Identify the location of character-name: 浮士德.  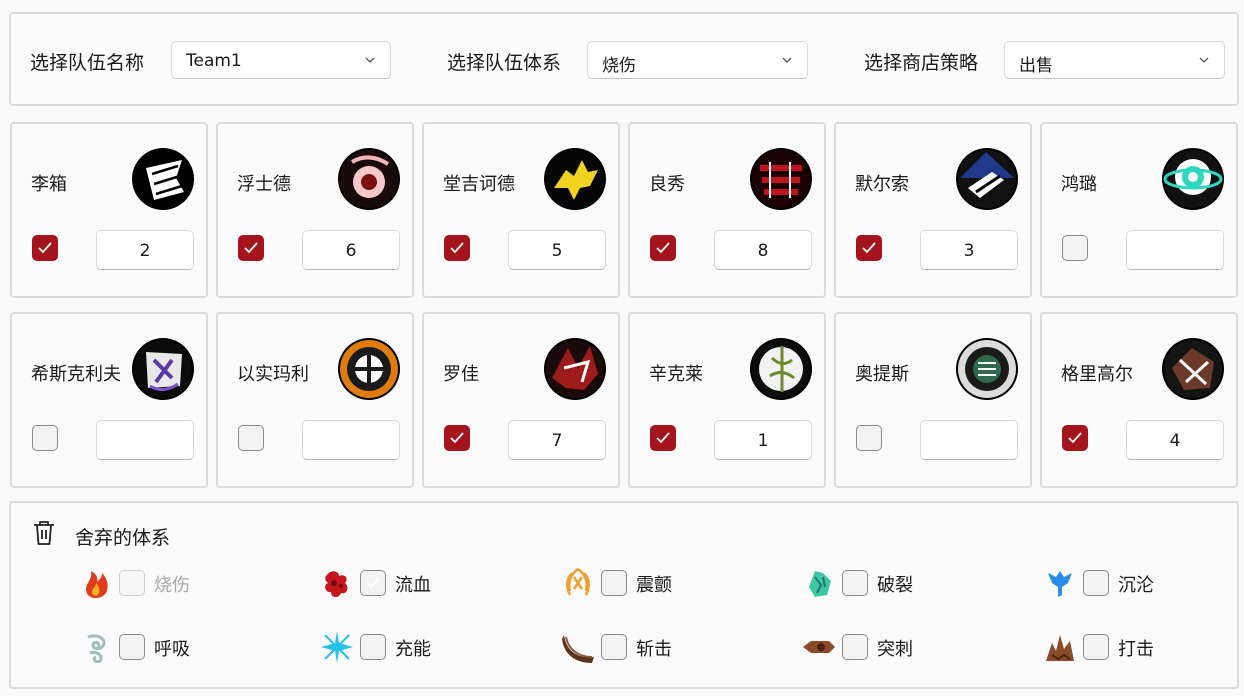
(264, 184).